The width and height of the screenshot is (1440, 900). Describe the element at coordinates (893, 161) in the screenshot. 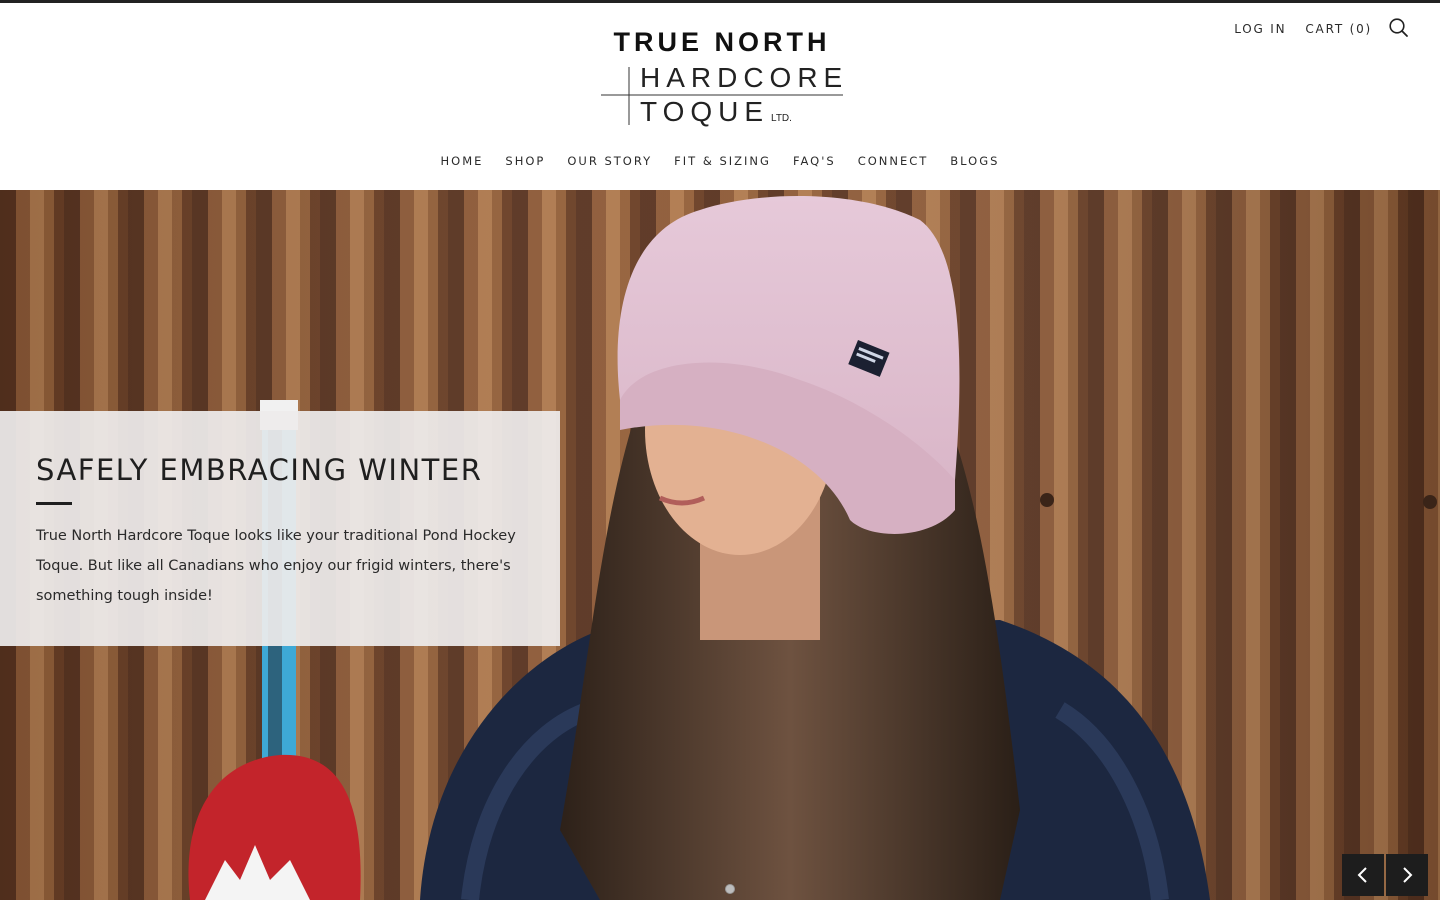

I see `nav-item-connect: CONNECT` at that location.